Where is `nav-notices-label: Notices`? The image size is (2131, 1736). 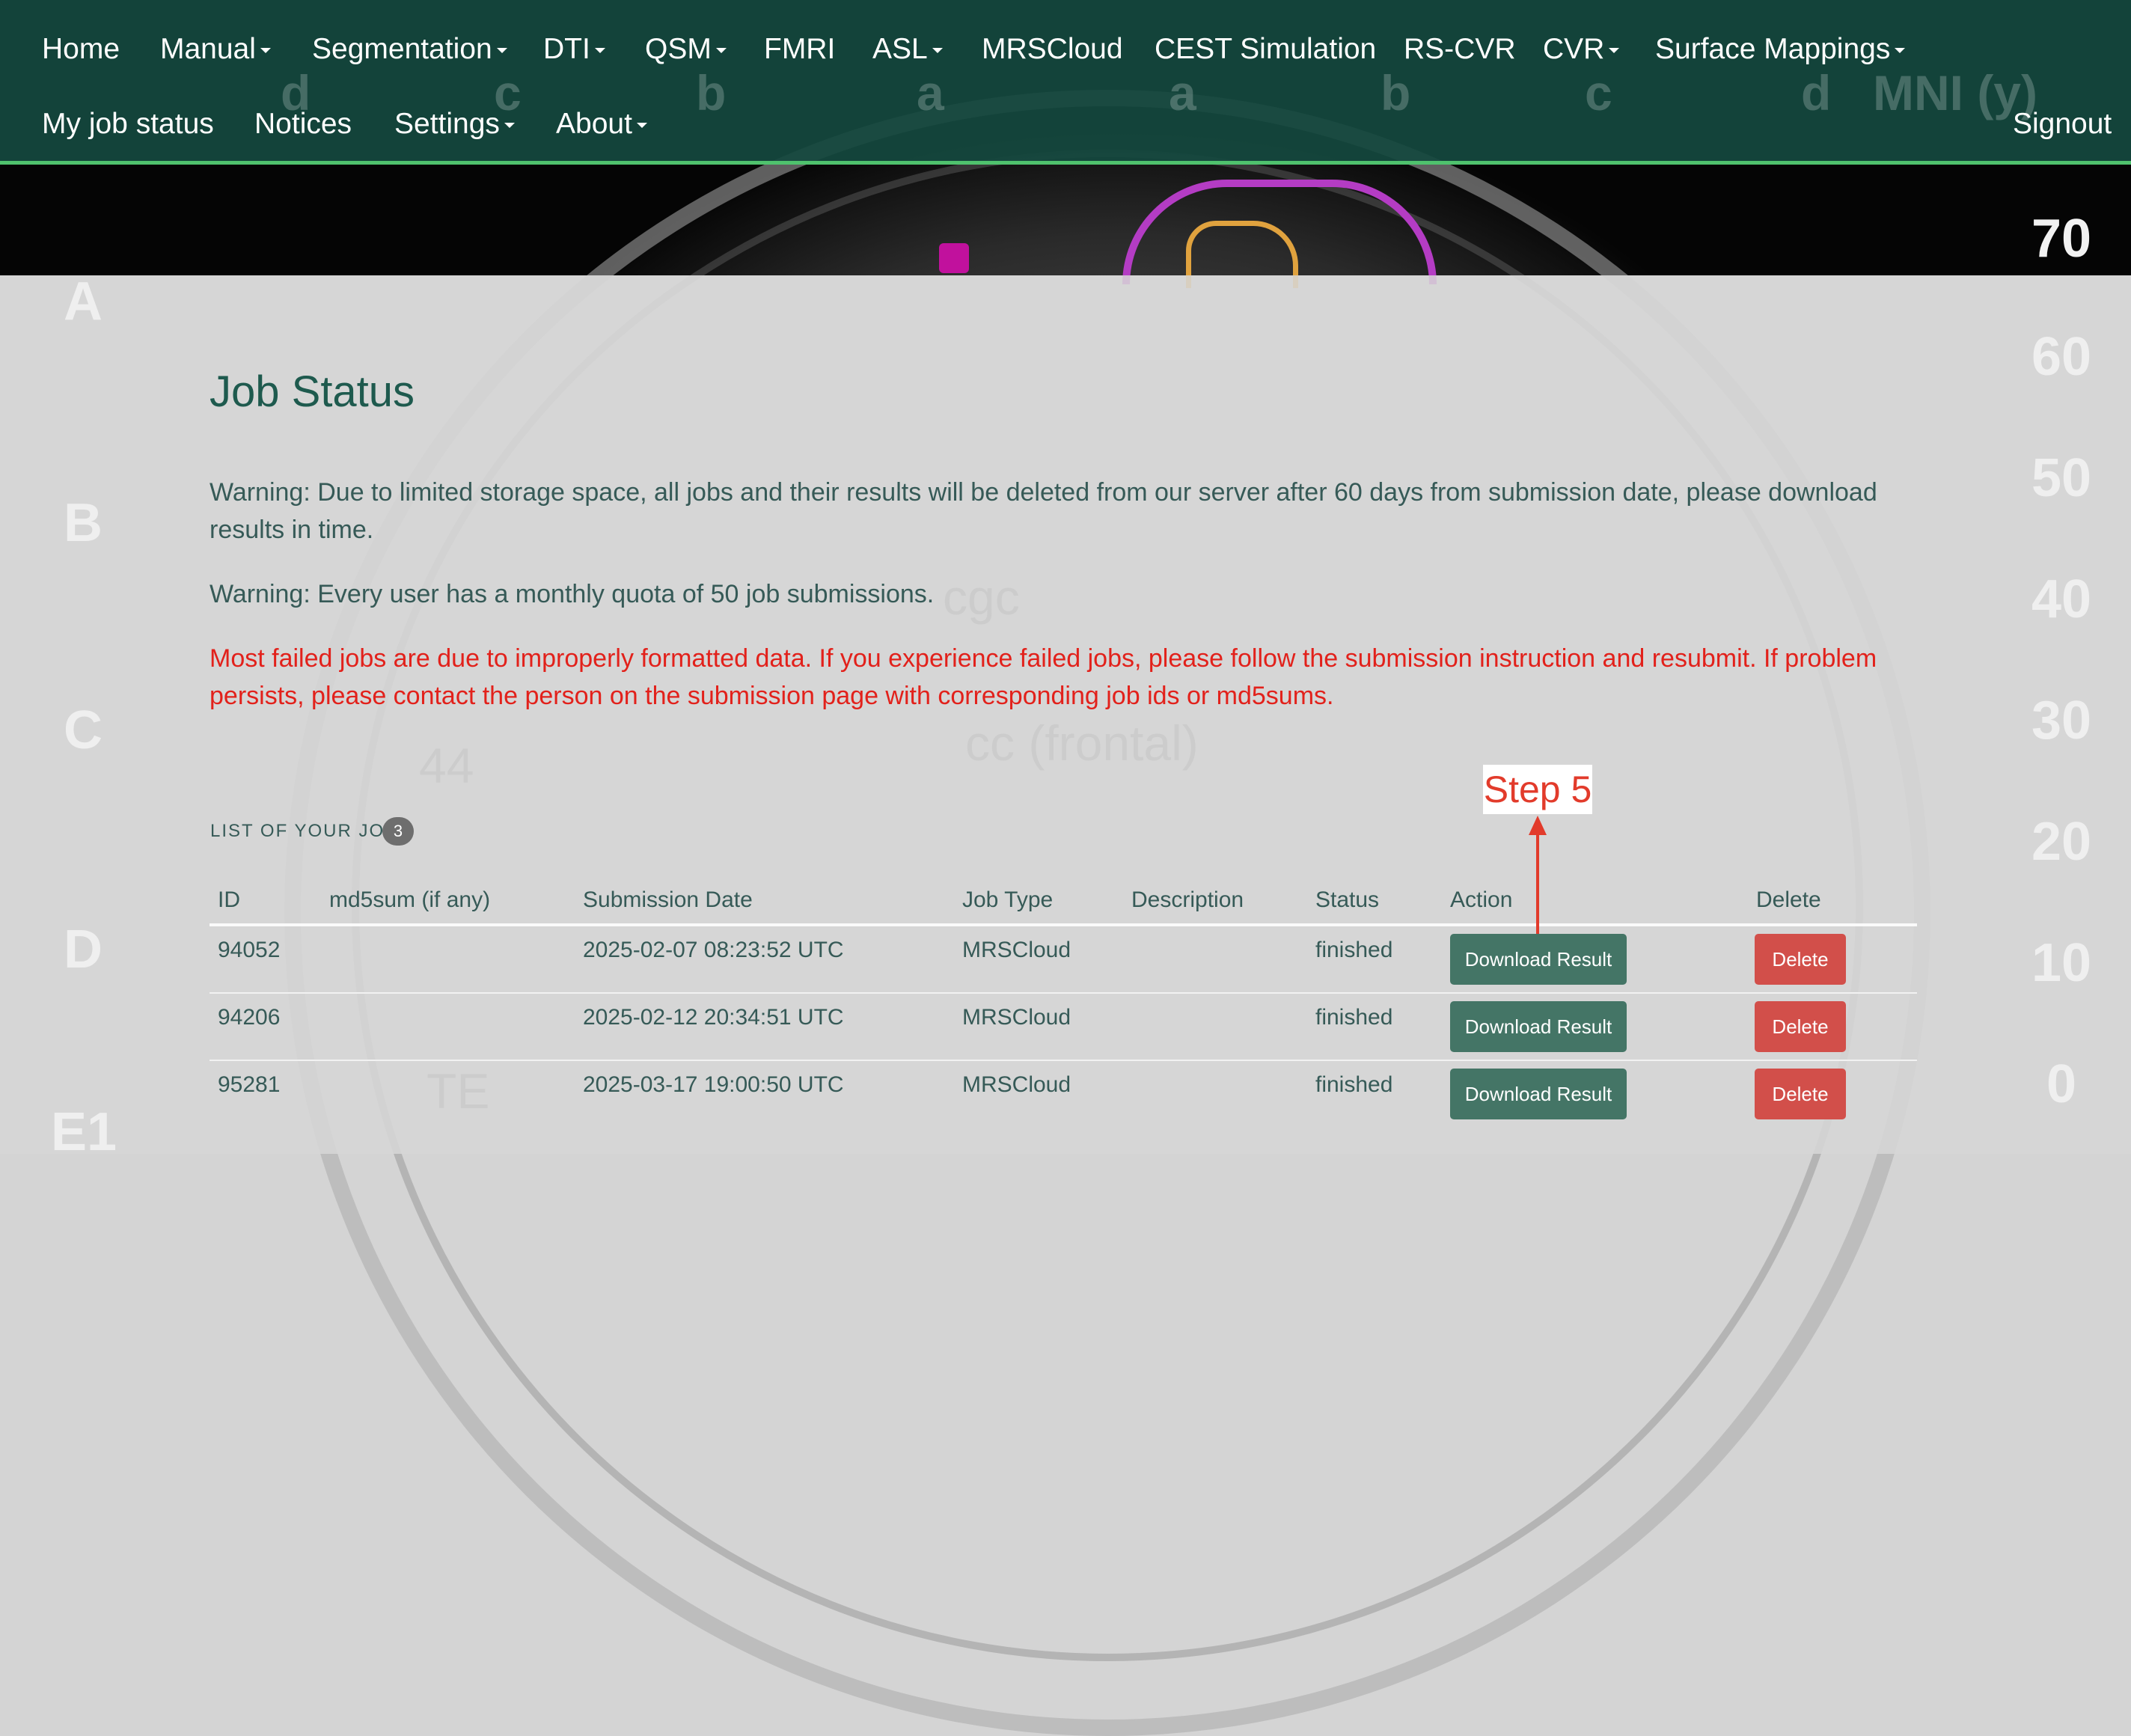 nav-notices-label: Notices is located at coordinates (303, 124).